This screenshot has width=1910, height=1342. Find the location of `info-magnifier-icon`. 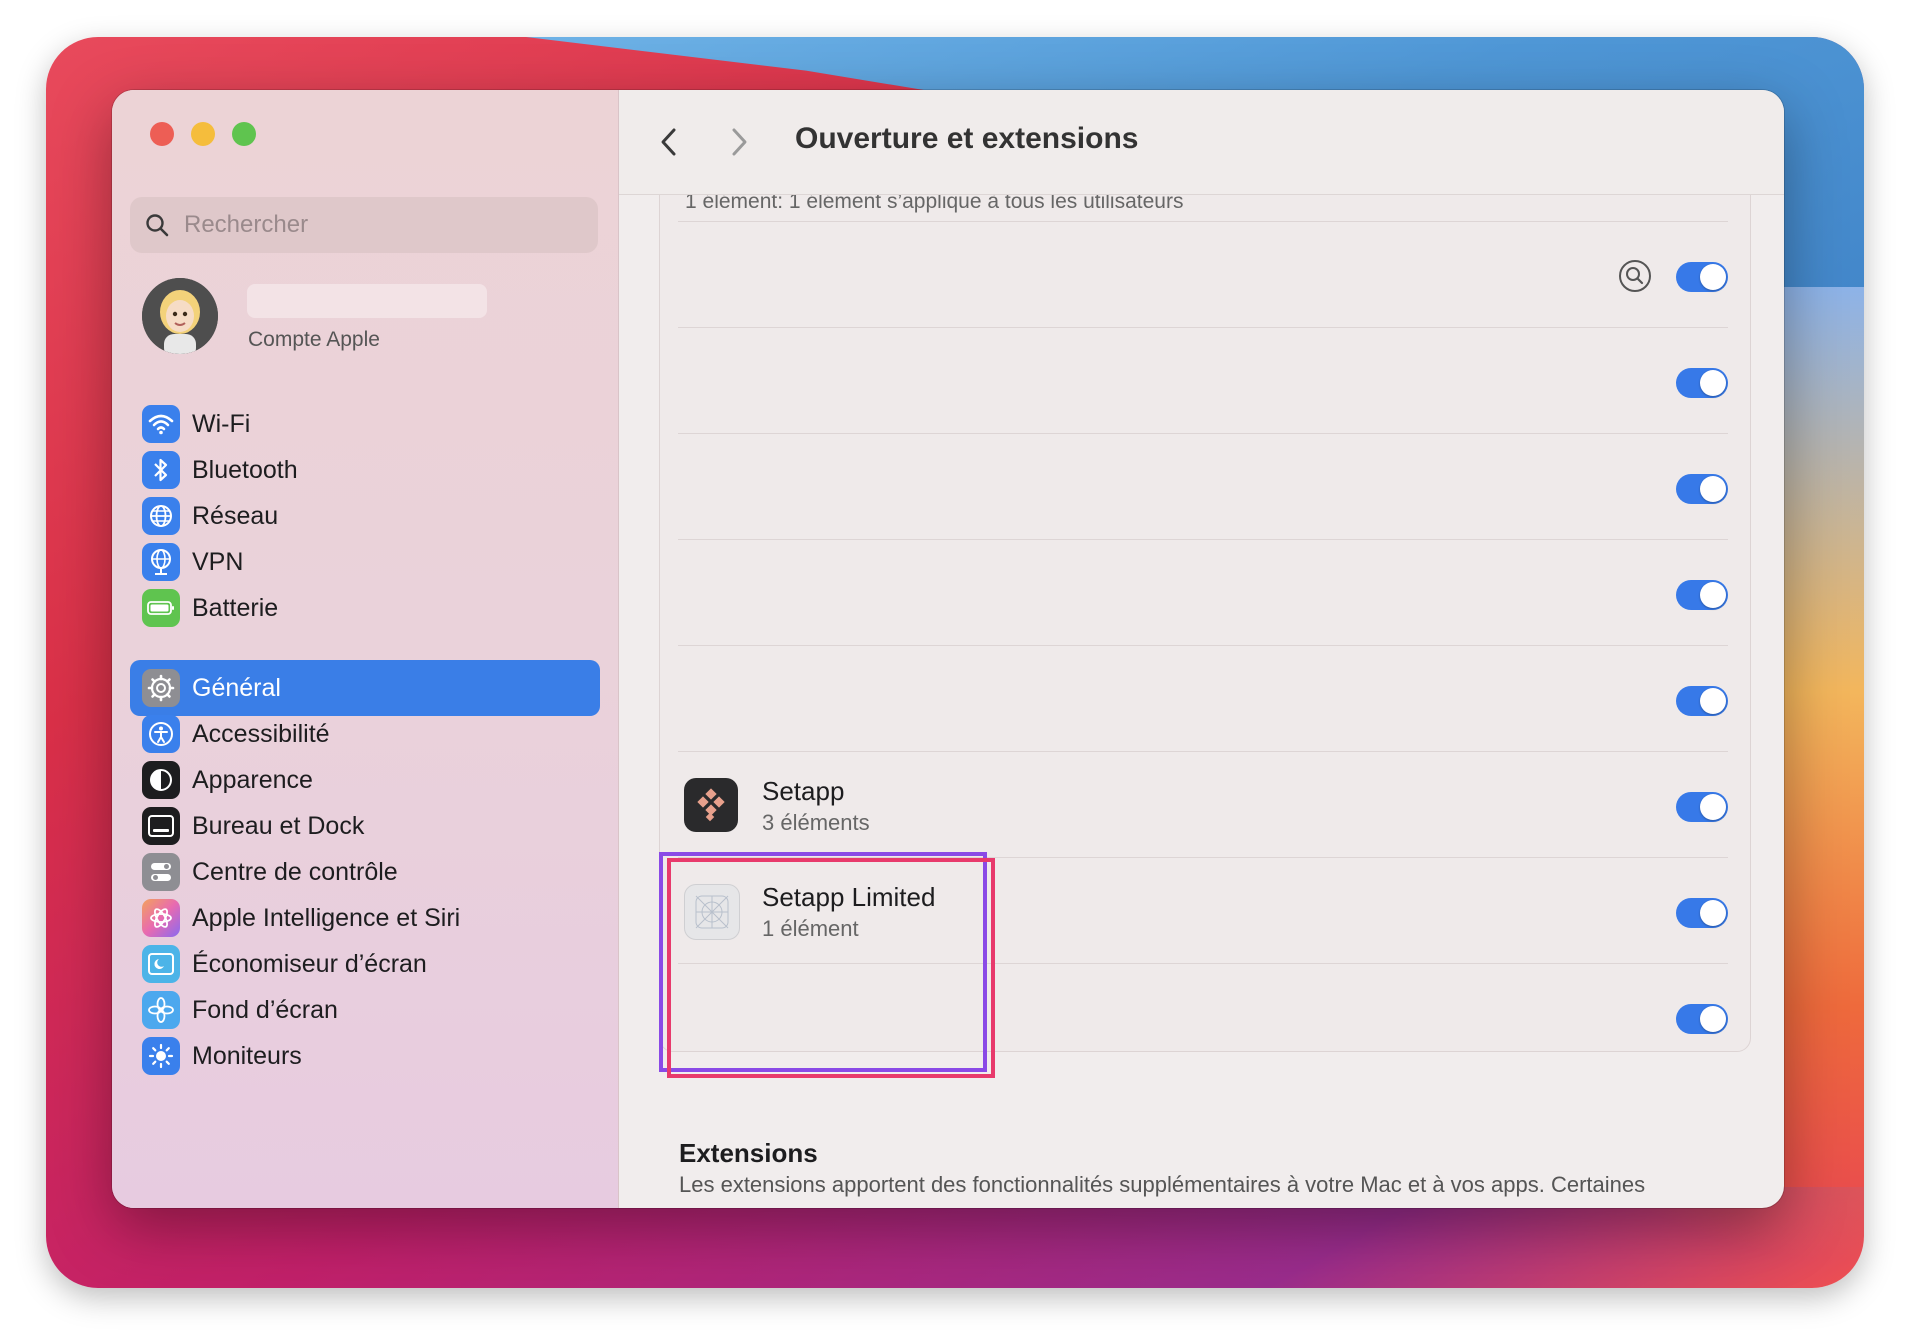

info-magnifier-icon is located at coordinates (1635, 276).